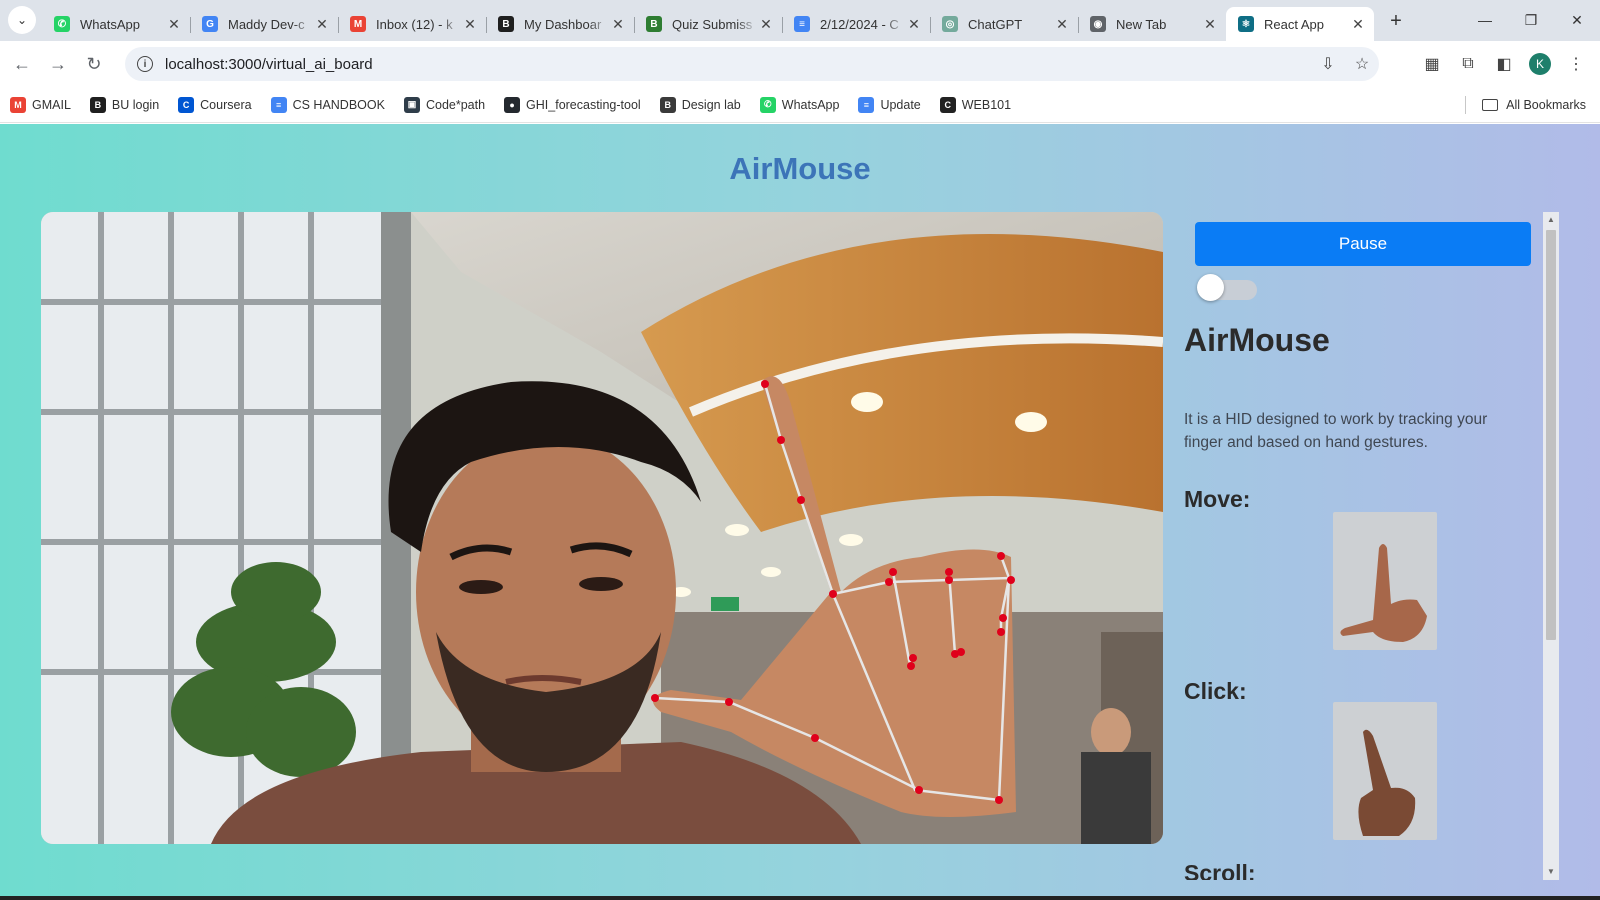 The image size is (1600, 900). Describe the element at coordinates (444, 104) in the screenshot. I see `bookmark-item: ▣ Code*path` at that location.